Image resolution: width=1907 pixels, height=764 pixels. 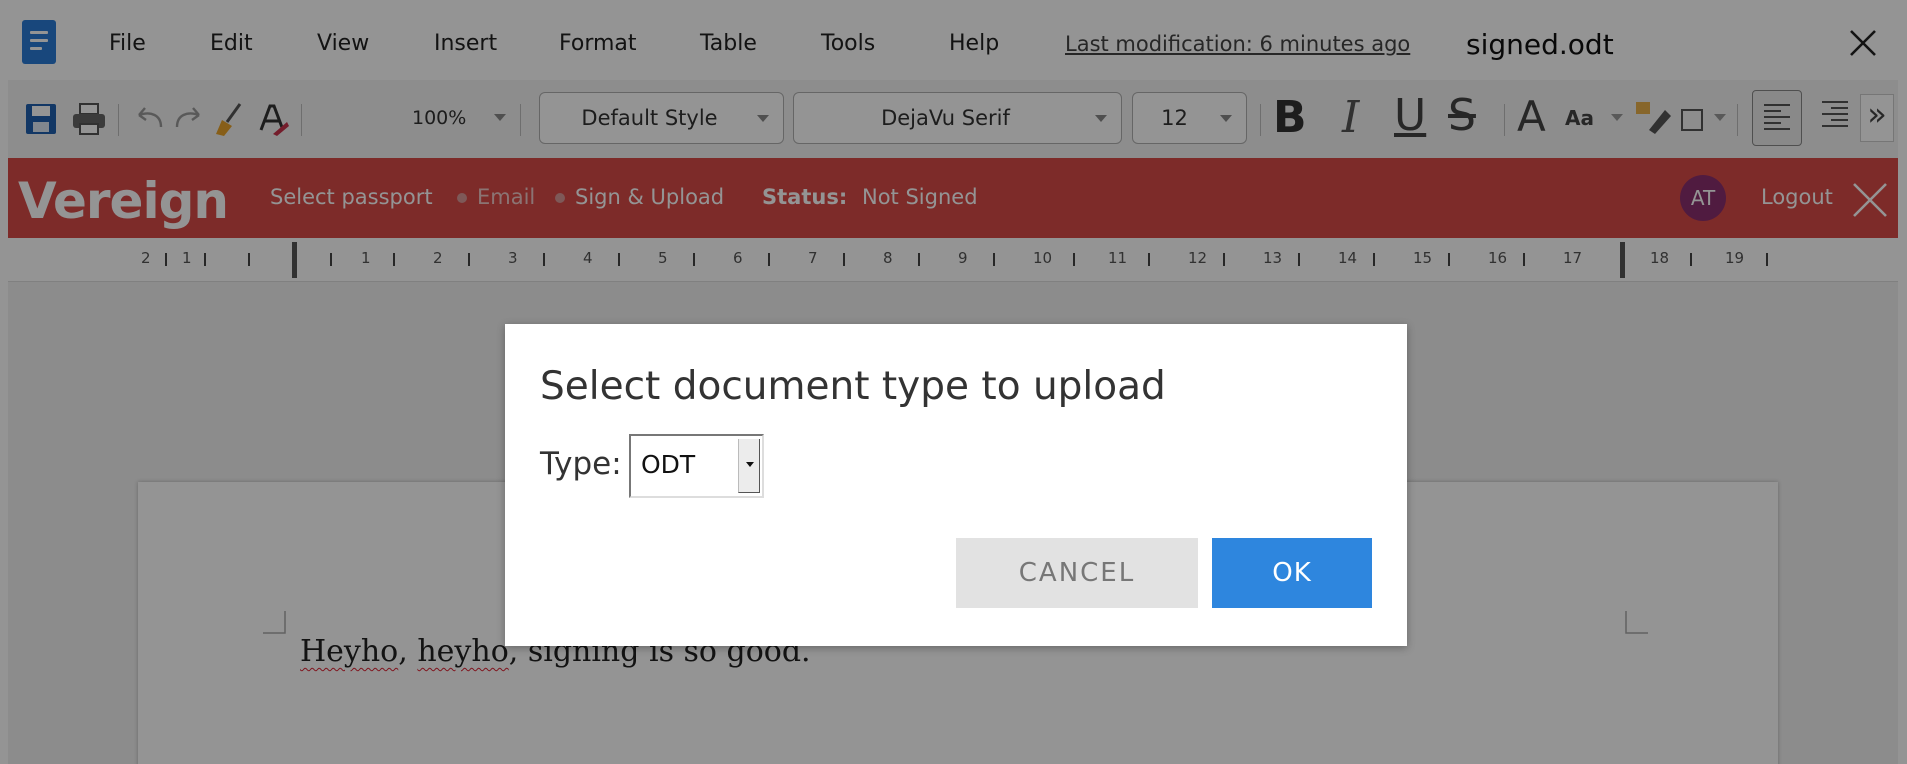 What do you see at coordinates (1292, 573) in the screenshot?
I see `ok-button: OK` at bounding box center [1292, 573].